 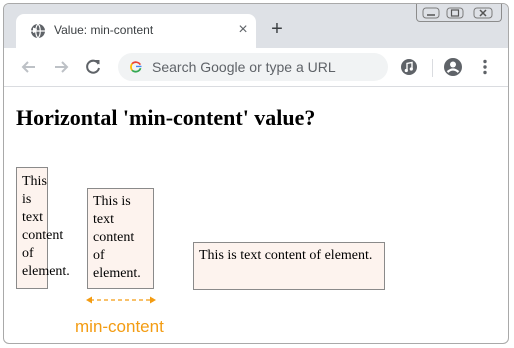 What do you see at coordinates (136, 67) in the screenshot?
I see `google-g-icon` at bounding box center [136, 67].